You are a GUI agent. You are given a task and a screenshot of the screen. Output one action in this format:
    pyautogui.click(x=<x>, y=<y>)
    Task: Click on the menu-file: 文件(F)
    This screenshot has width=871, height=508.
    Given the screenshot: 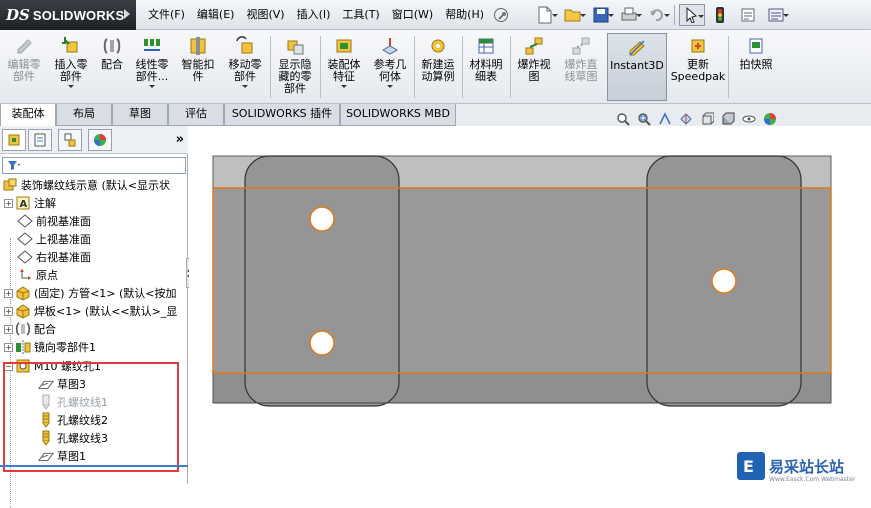 What is the action you would take?
    pyautogui.click(x=166, y=15)
    